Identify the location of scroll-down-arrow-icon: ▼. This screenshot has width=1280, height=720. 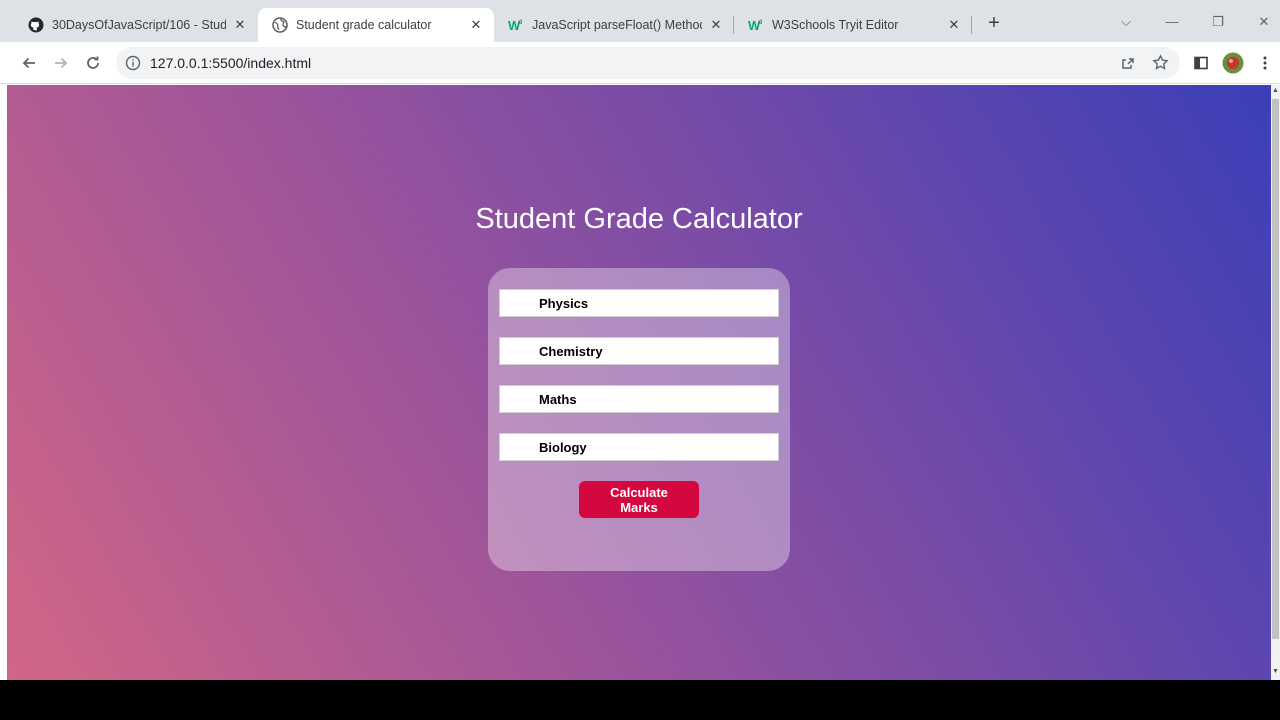
(1275, 673).